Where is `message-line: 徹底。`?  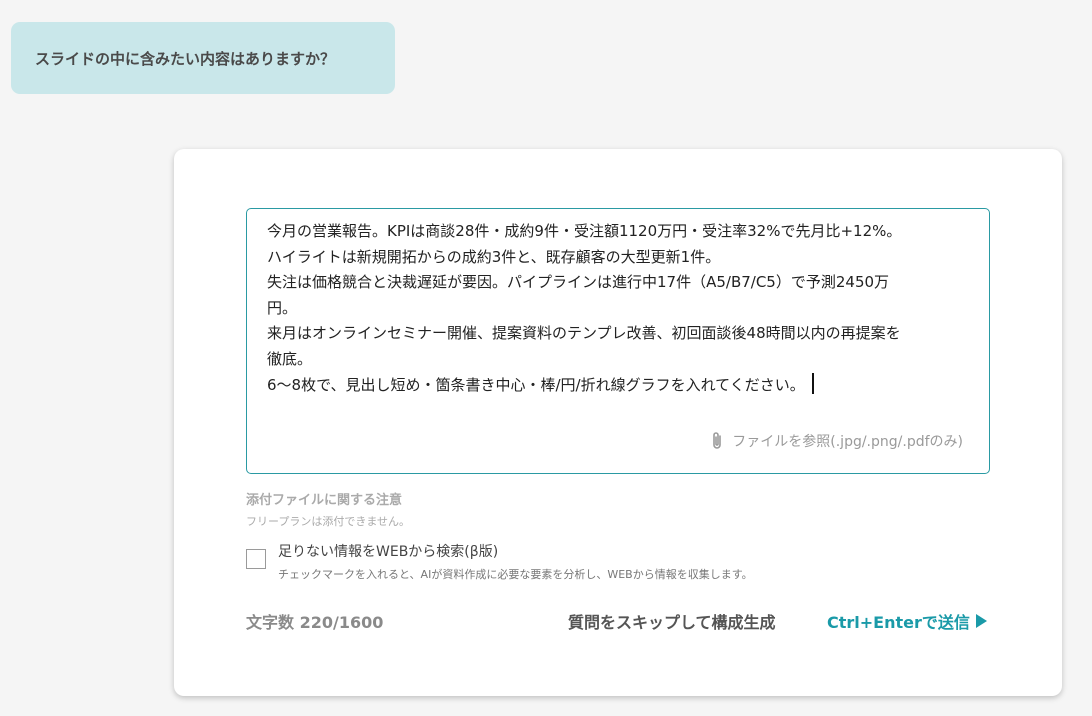 message-line: 徹底。 is located at coordinates (290, 358).